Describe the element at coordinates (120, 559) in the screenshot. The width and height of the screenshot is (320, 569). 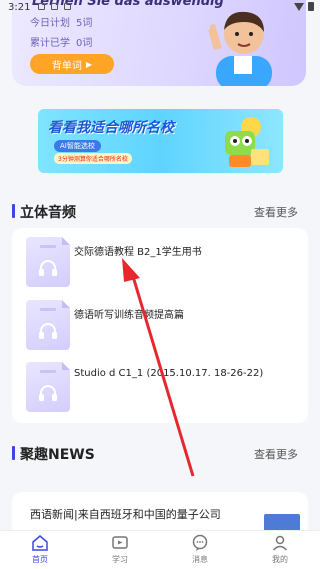
I see `tab-label: 学习` at that location.